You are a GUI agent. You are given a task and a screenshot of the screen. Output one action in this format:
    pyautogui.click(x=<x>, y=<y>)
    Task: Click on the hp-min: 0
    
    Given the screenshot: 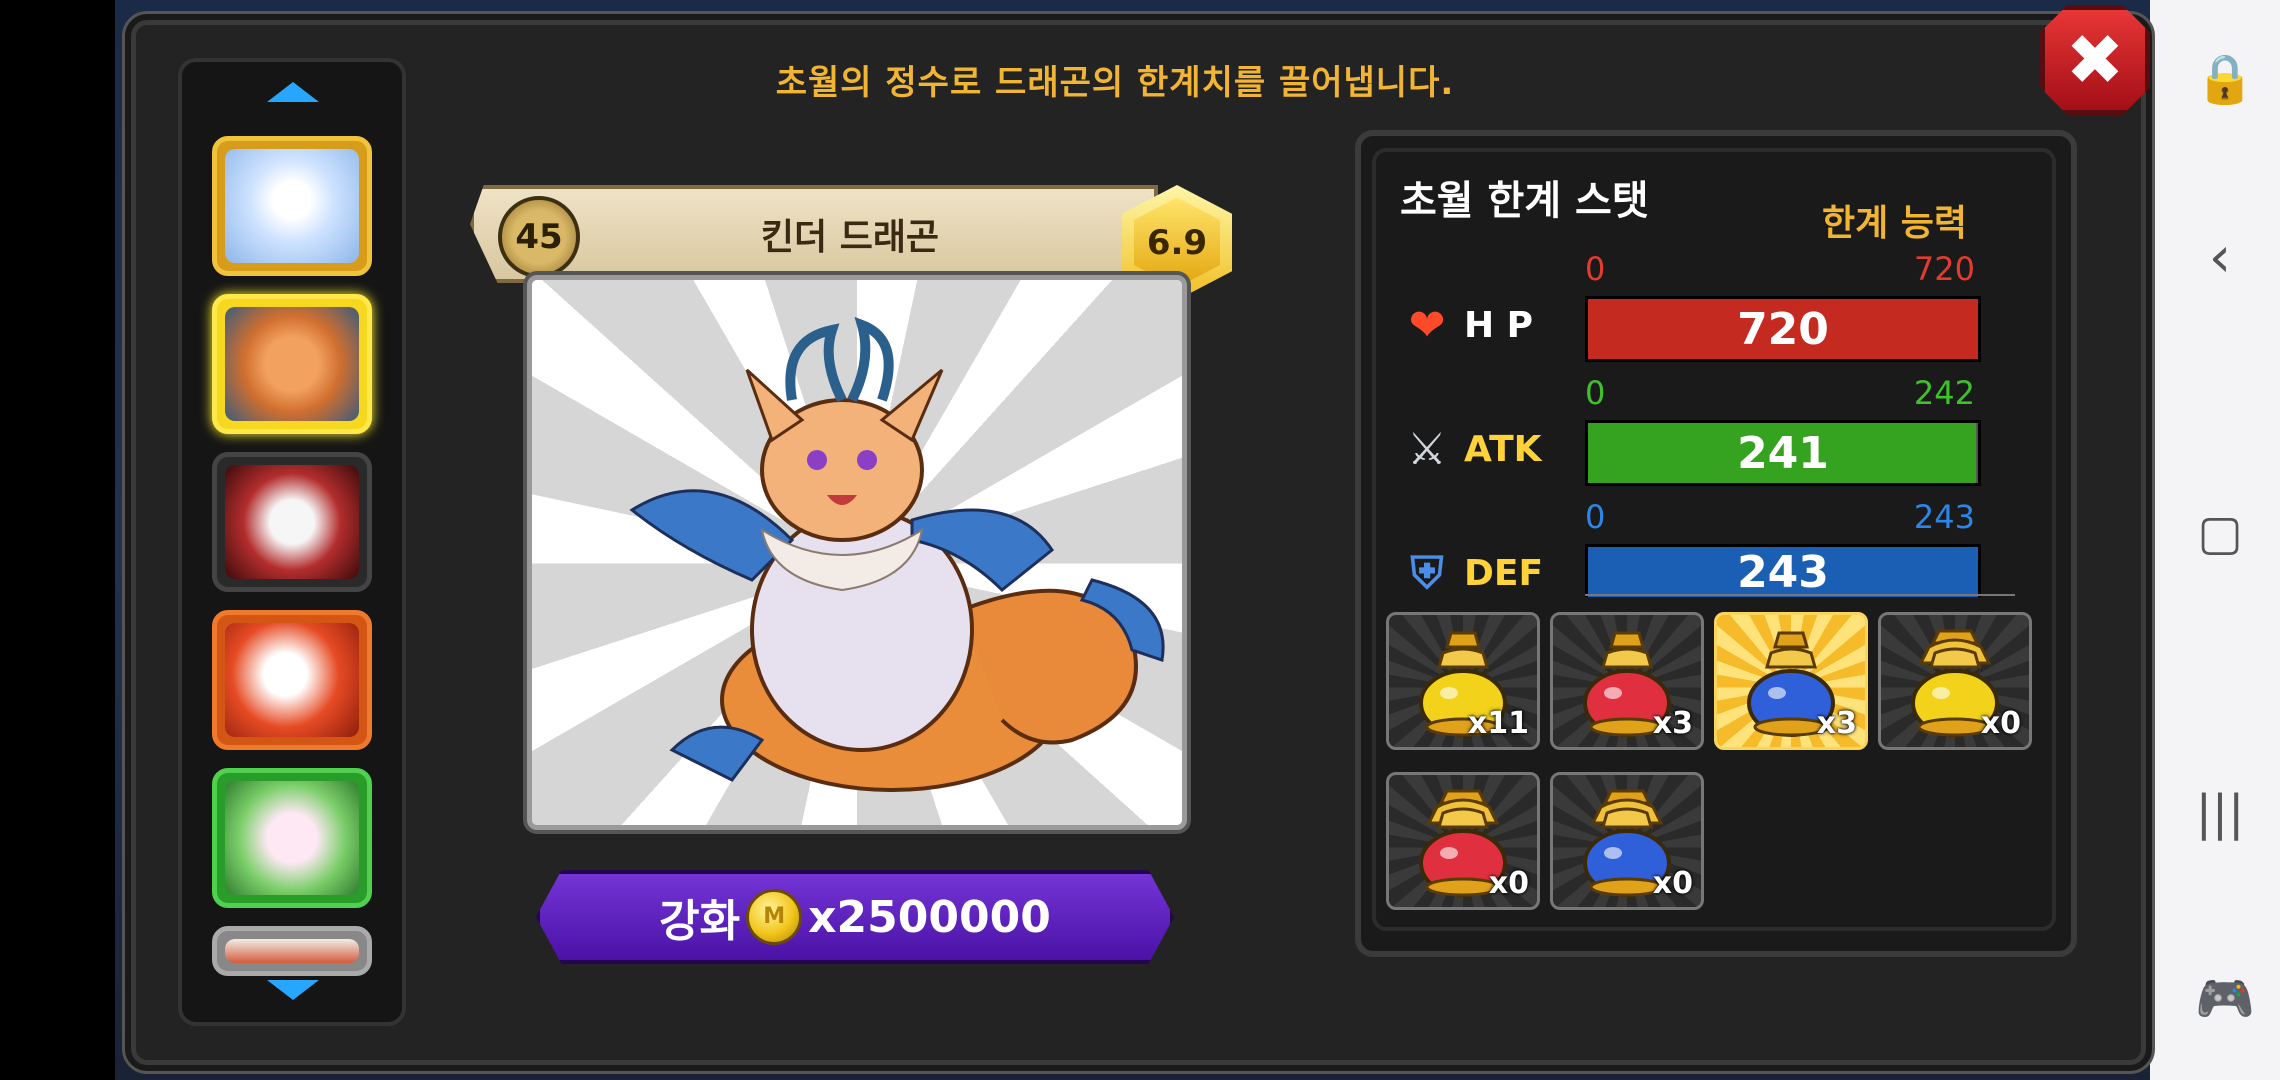 What is the action you would take?
    pyautogui.click(x=1595, y=269)
    